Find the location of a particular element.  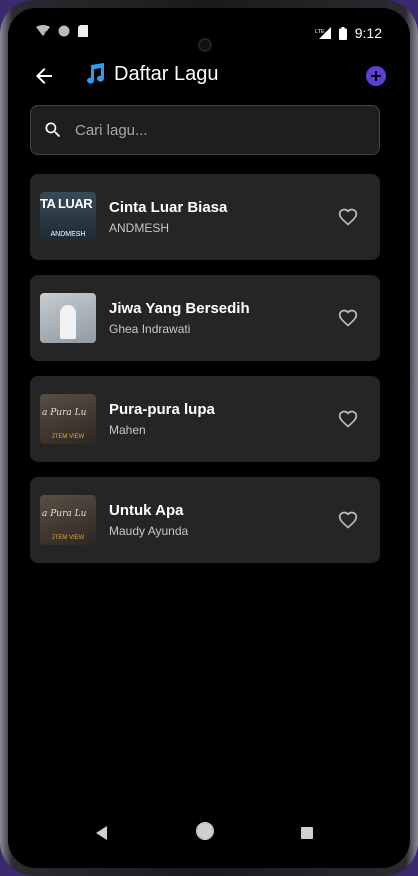

song-item: a Pura Lu JTEM VIEW Pura-pura lupa Mahen is located at coordinates (205, 419).